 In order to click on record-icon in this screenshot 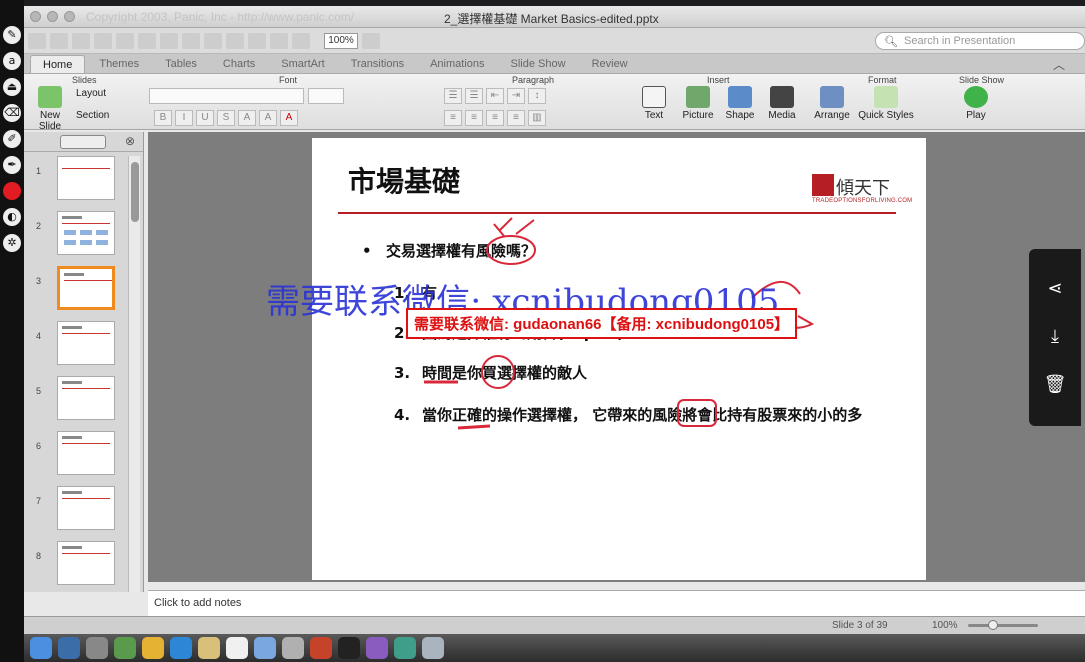, I will do `click(12, 191)`.